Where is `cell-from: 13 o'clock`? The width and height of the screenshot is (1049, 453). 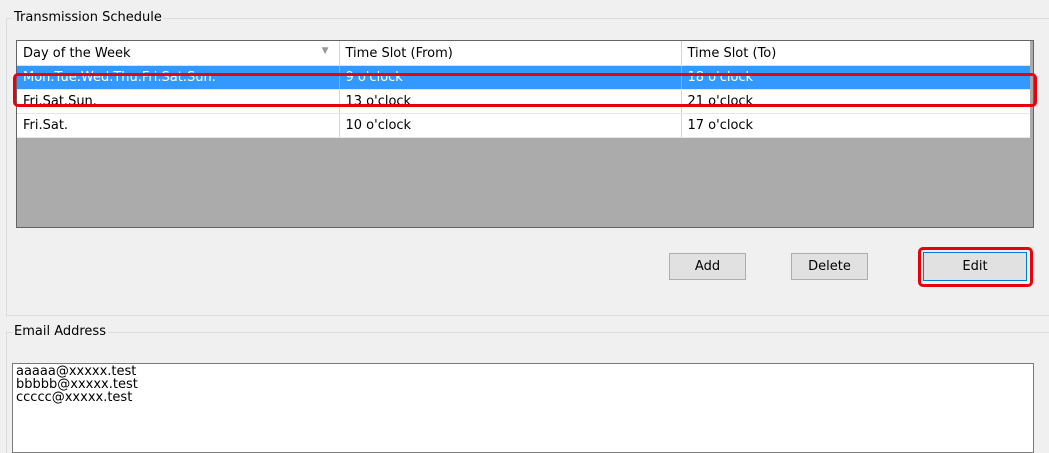 cell-from: 13 o'clock is located at coordinates (510, 101).